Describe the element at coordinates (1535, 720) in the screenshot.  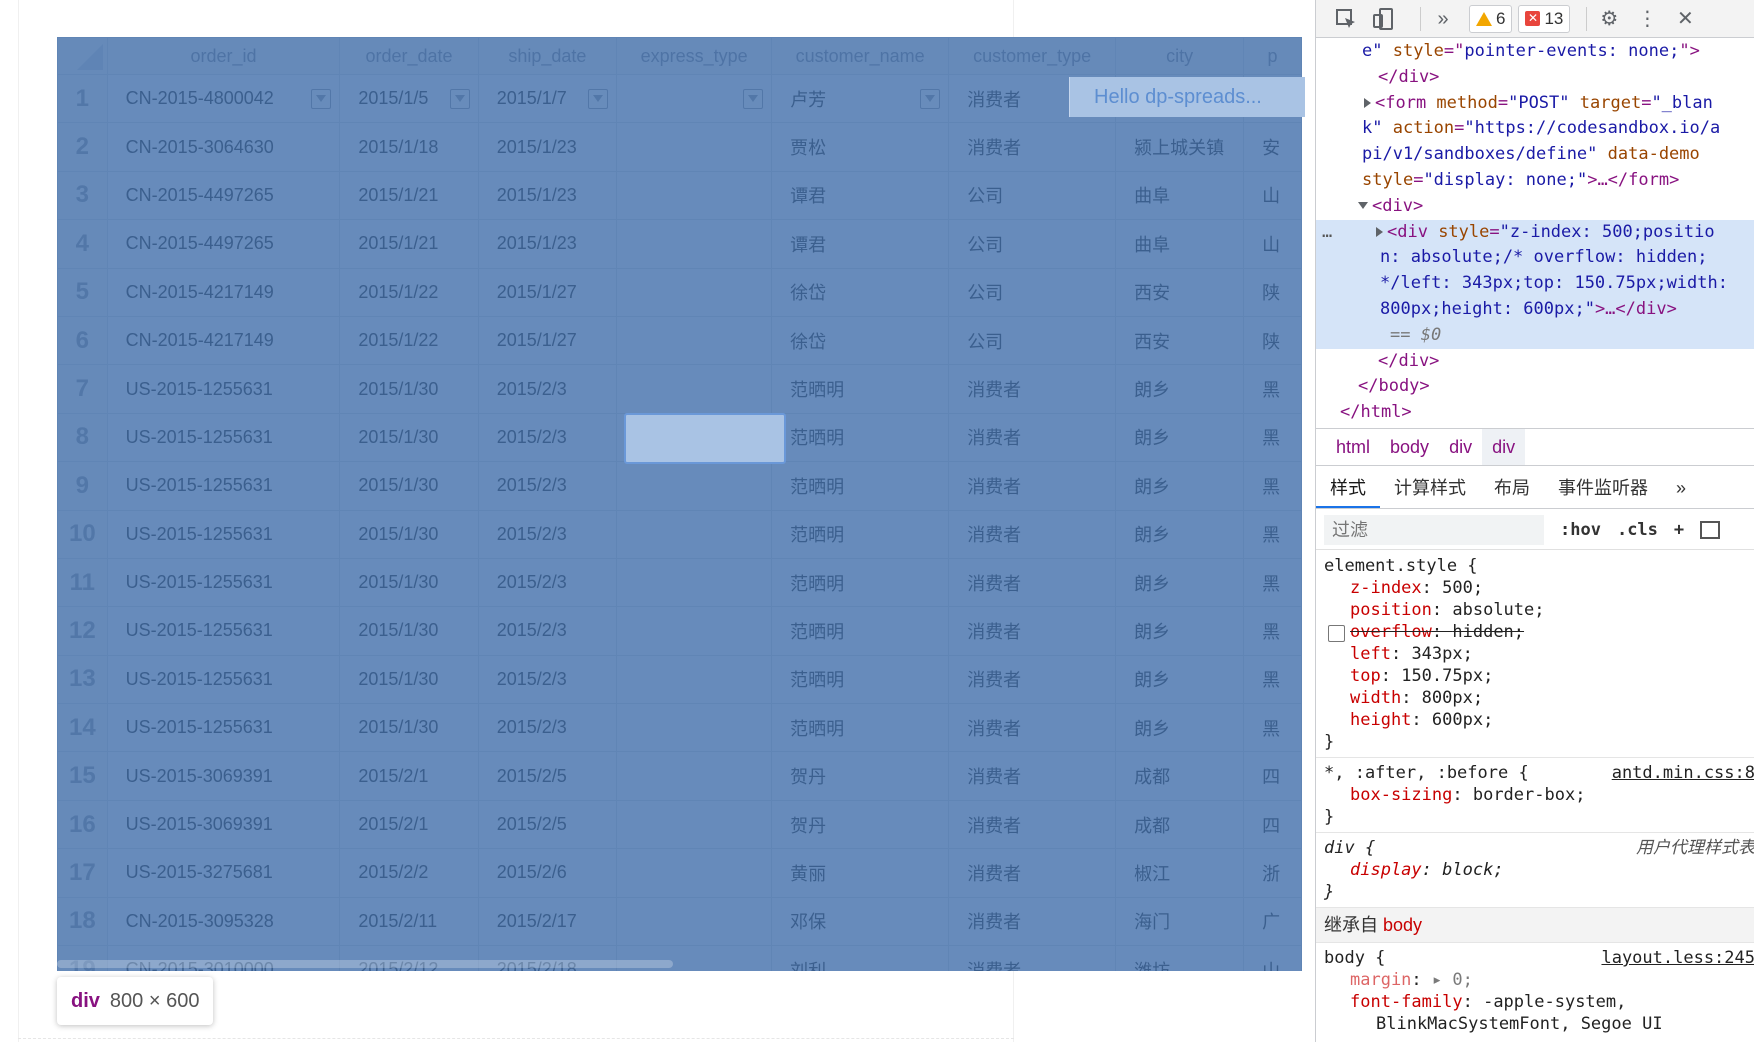
I see `style-prop: height: 600px;` at that location.